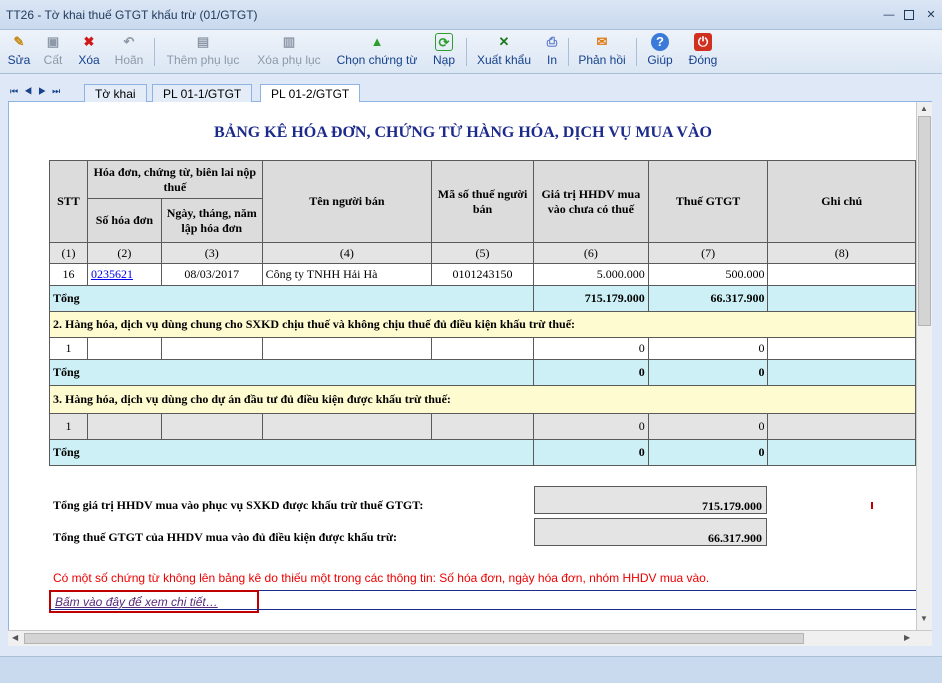 Image resolution: width=942 pixels, height=683 pixels. What do you see at coordinates (482, 274) in the screenshot?
I see `seller-tax-code-cell: 0101243150` at bounding box center [482, 274].